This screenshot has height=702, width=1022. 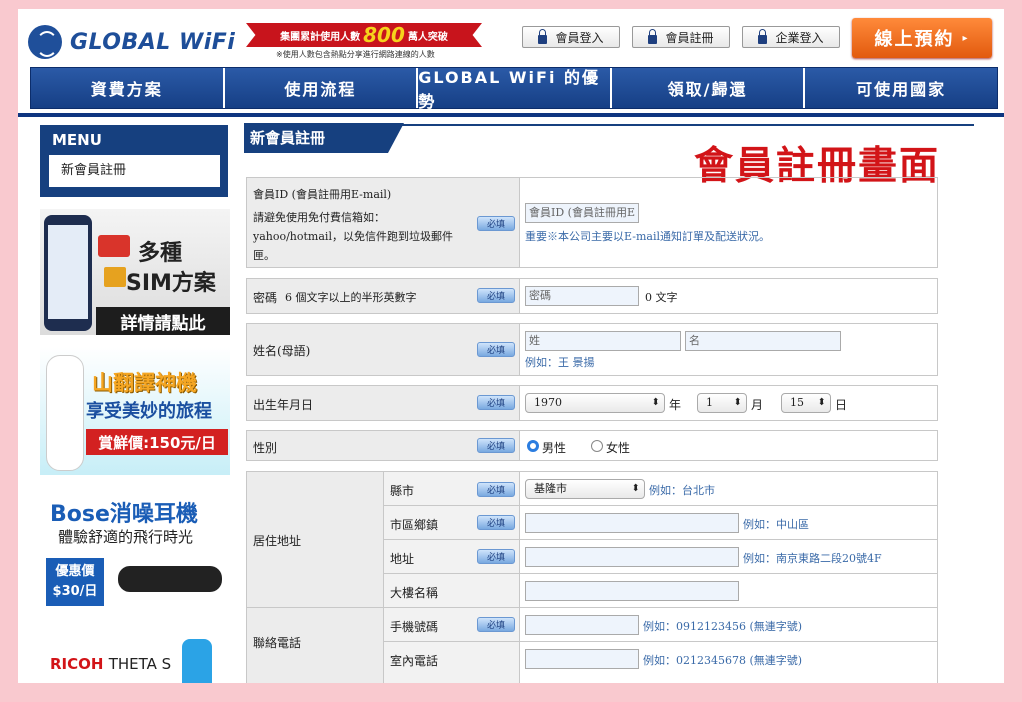 I want to click on online-reserve-button: 線上預約 ▸, so click(x=922, y=38).